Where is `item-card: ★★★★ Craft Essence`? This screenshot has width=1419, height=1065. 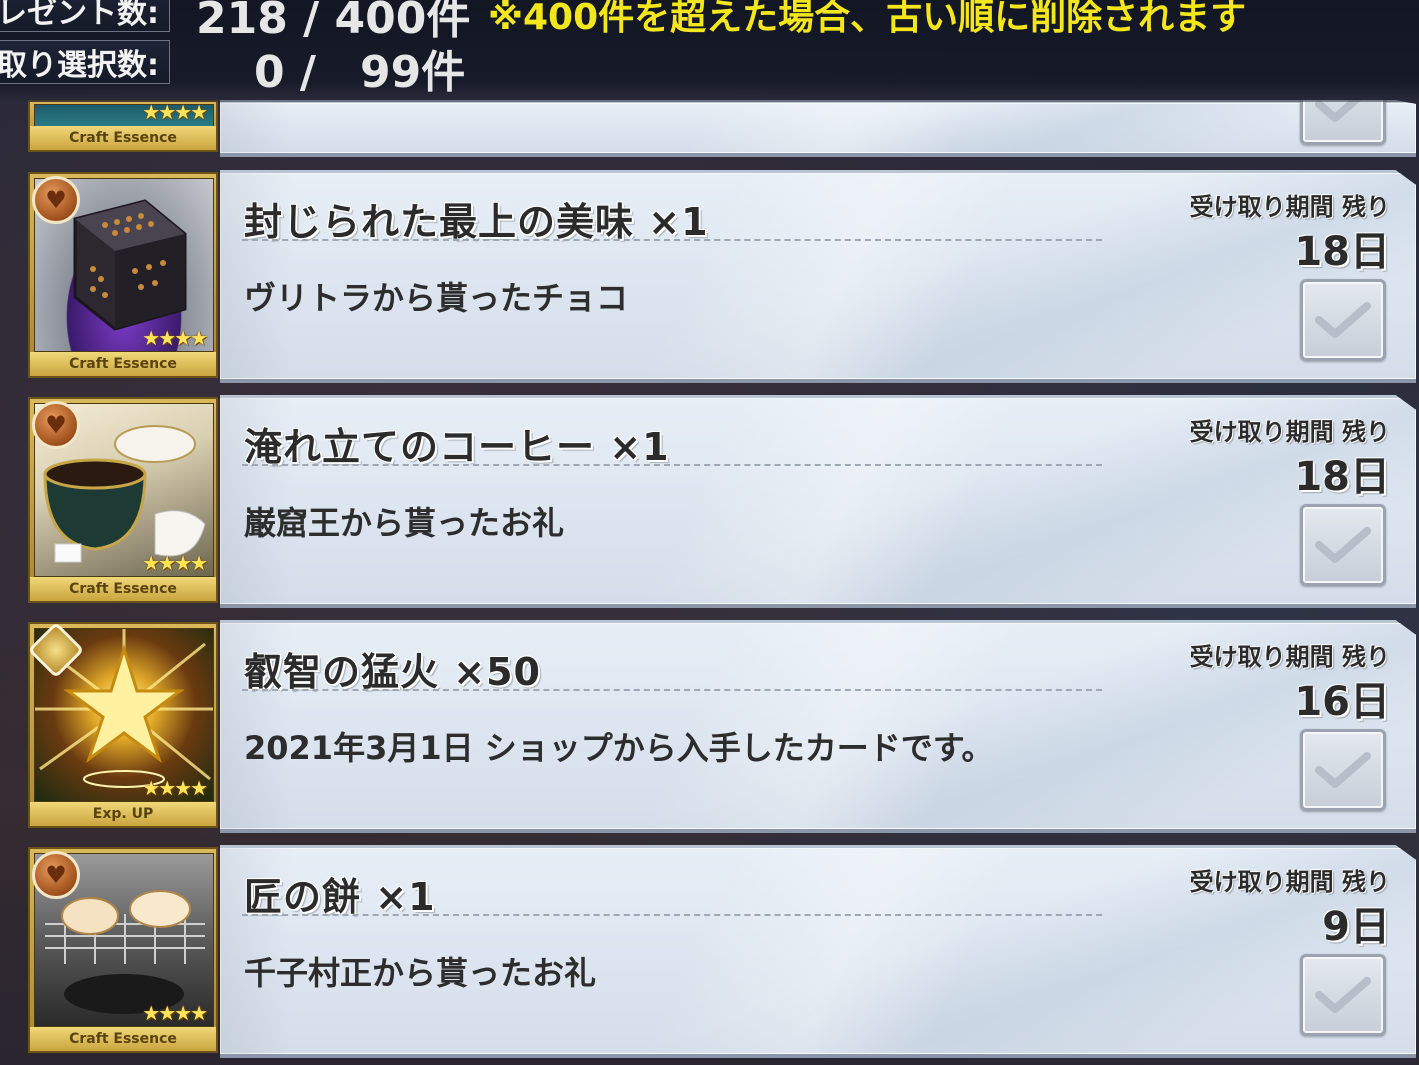 item-card: ★★★★ Craft Essence is located at coordinates (123, 126).